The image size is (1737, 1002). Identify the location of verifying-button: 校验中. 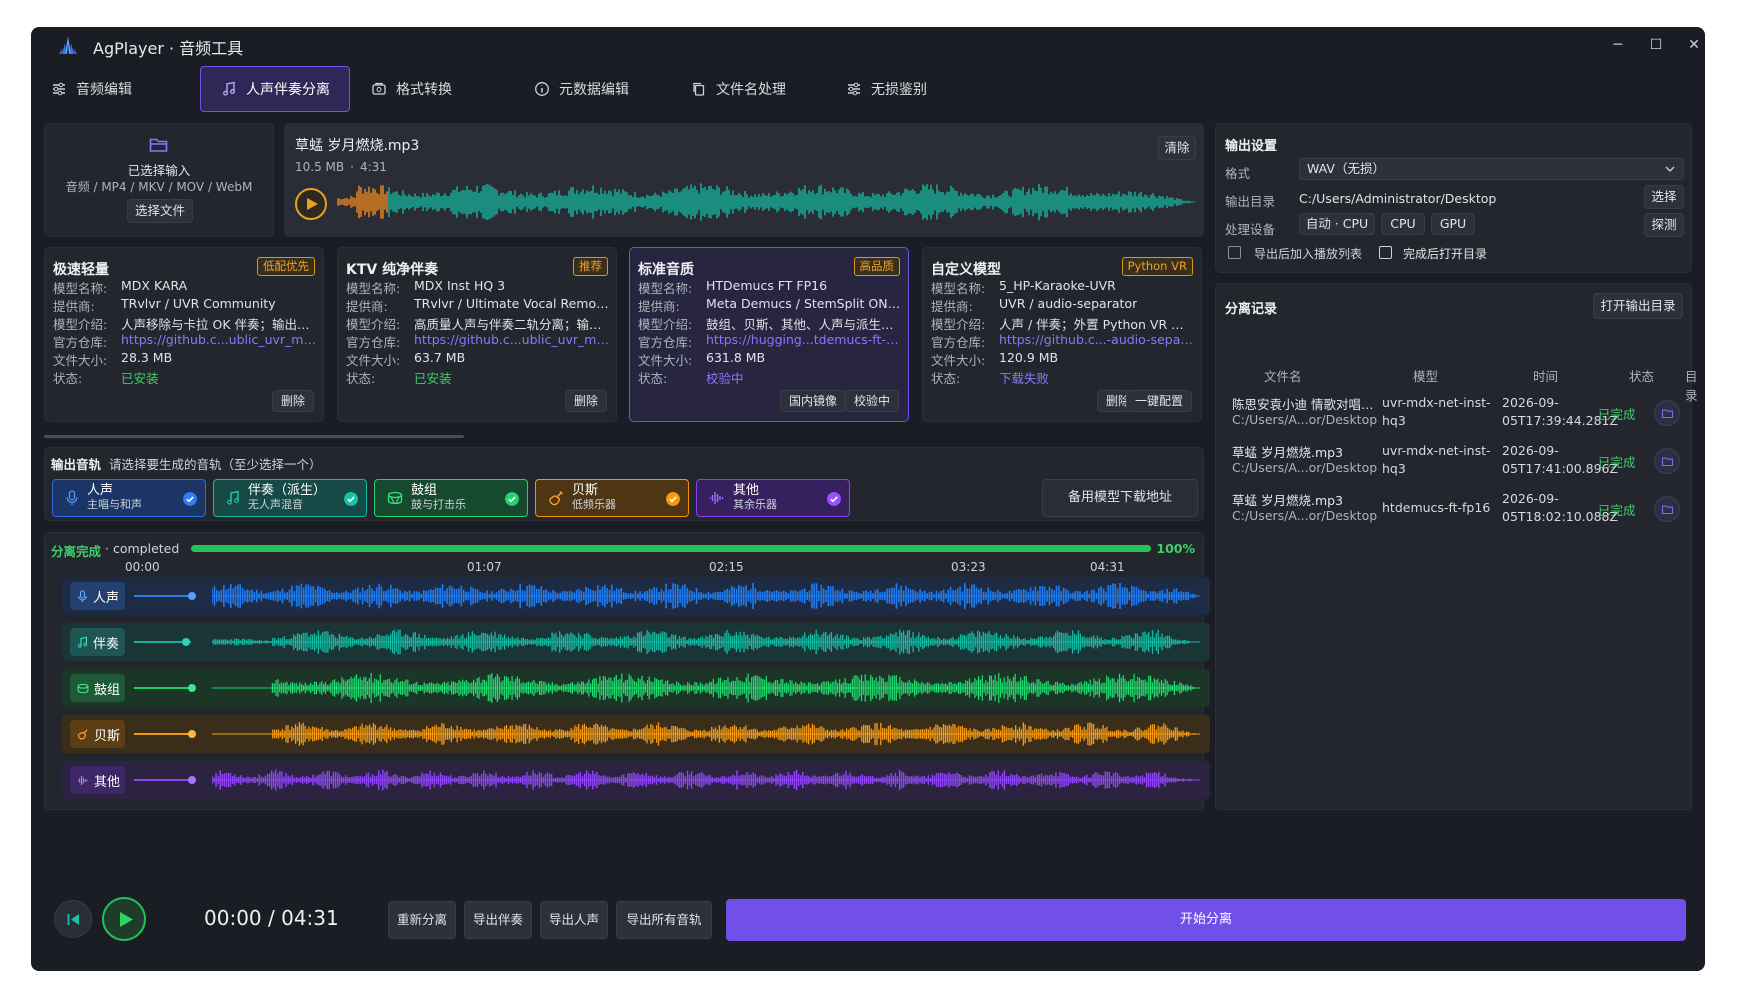
(871, 401).